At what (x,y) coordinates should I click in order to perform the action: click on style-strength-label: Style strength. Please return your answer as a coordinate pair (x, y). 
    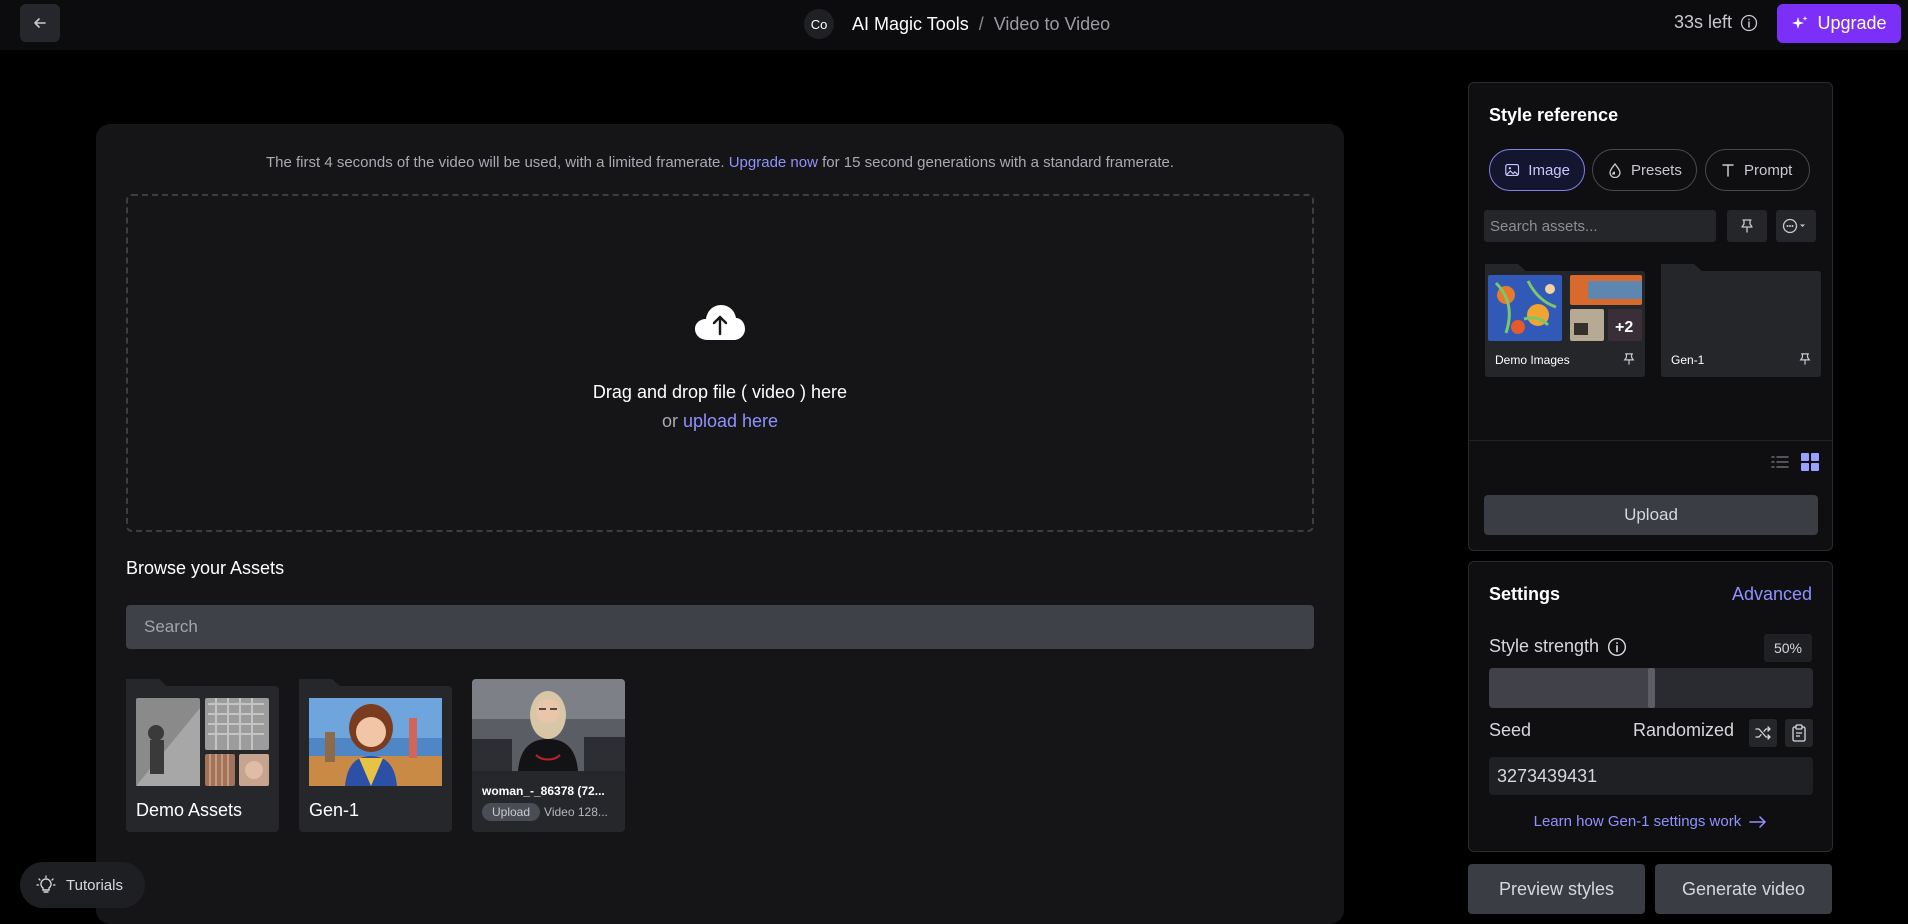
    Looking at the image, I should click on (1544, 646).